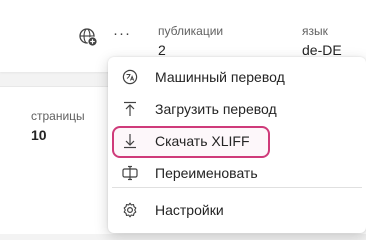 This screenshot has height=240, width=366. I want to click on menu-item-label: Скачать XLIFF, so click(202, 141).